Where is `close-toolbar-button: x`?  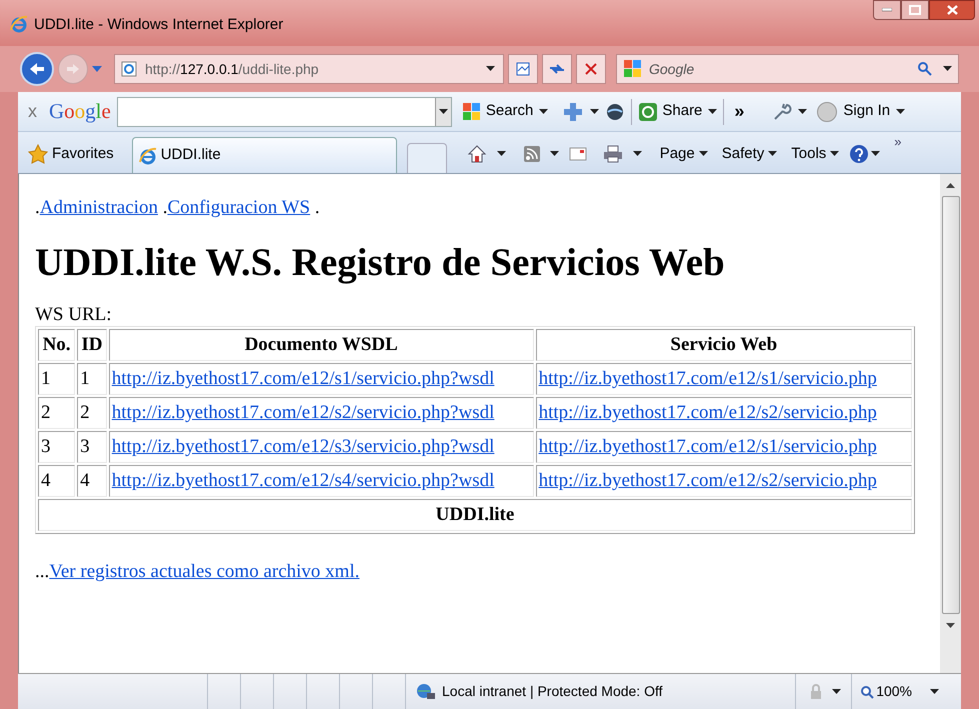 close-toolbar-button: x is located at coordinates (32, 111).